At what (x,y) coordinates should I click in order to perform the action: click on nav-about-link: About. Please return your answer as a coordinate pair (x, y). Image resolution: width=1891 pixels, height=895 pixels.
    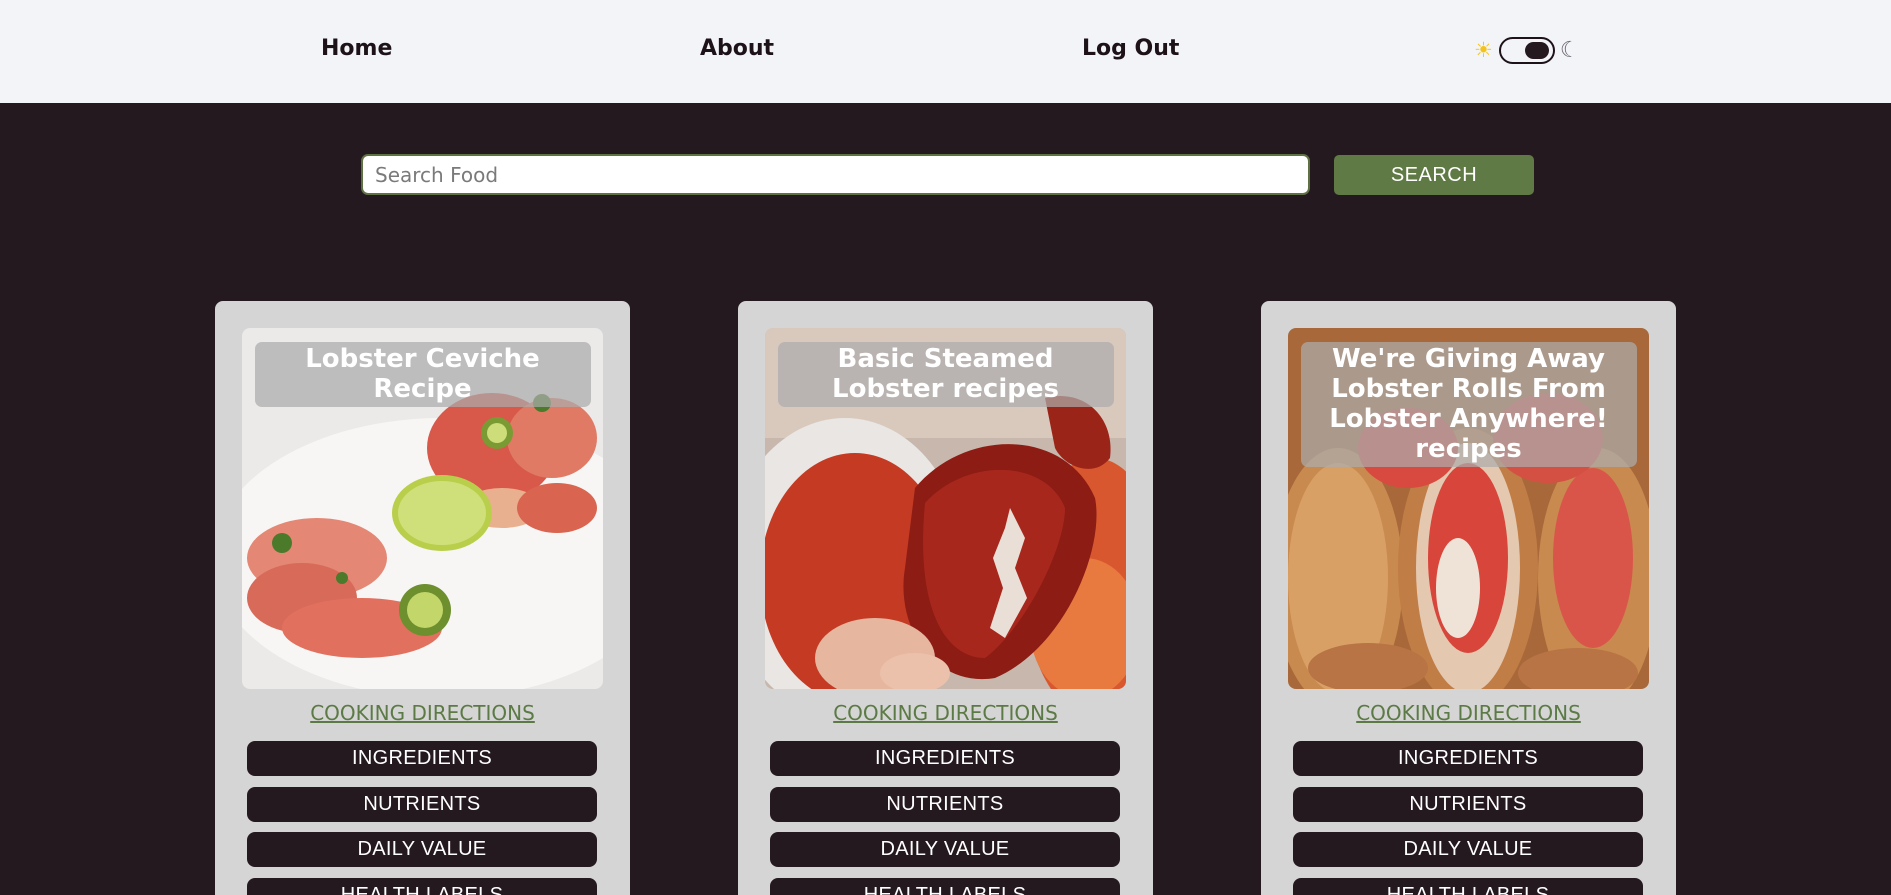
    Looking at the image, I should click on (737, 48).